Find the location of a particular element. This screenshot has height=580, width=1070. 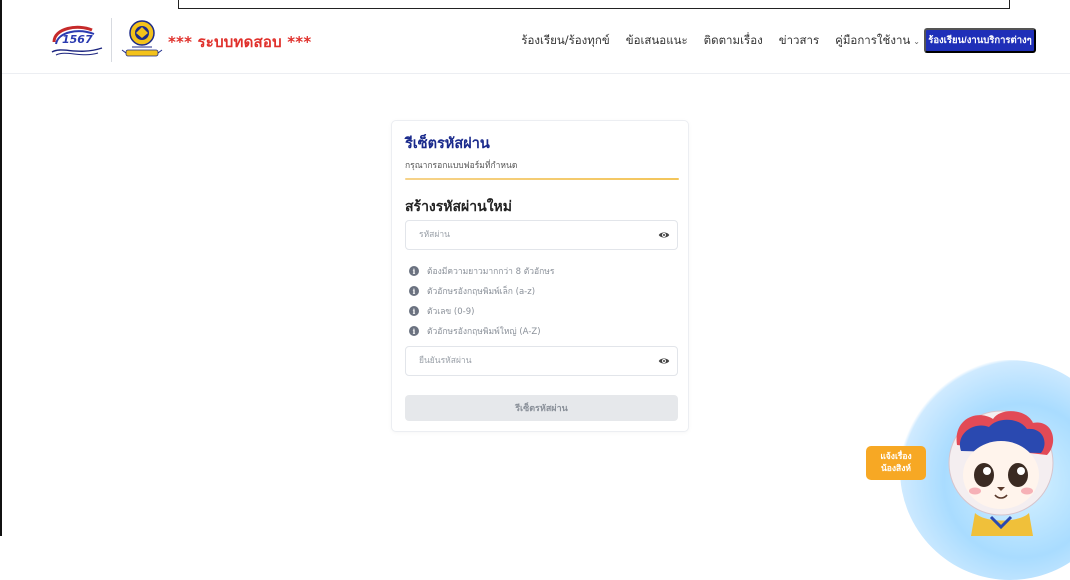

site-logo-1567-icon: 1567 is located at coordinates (77, 40).